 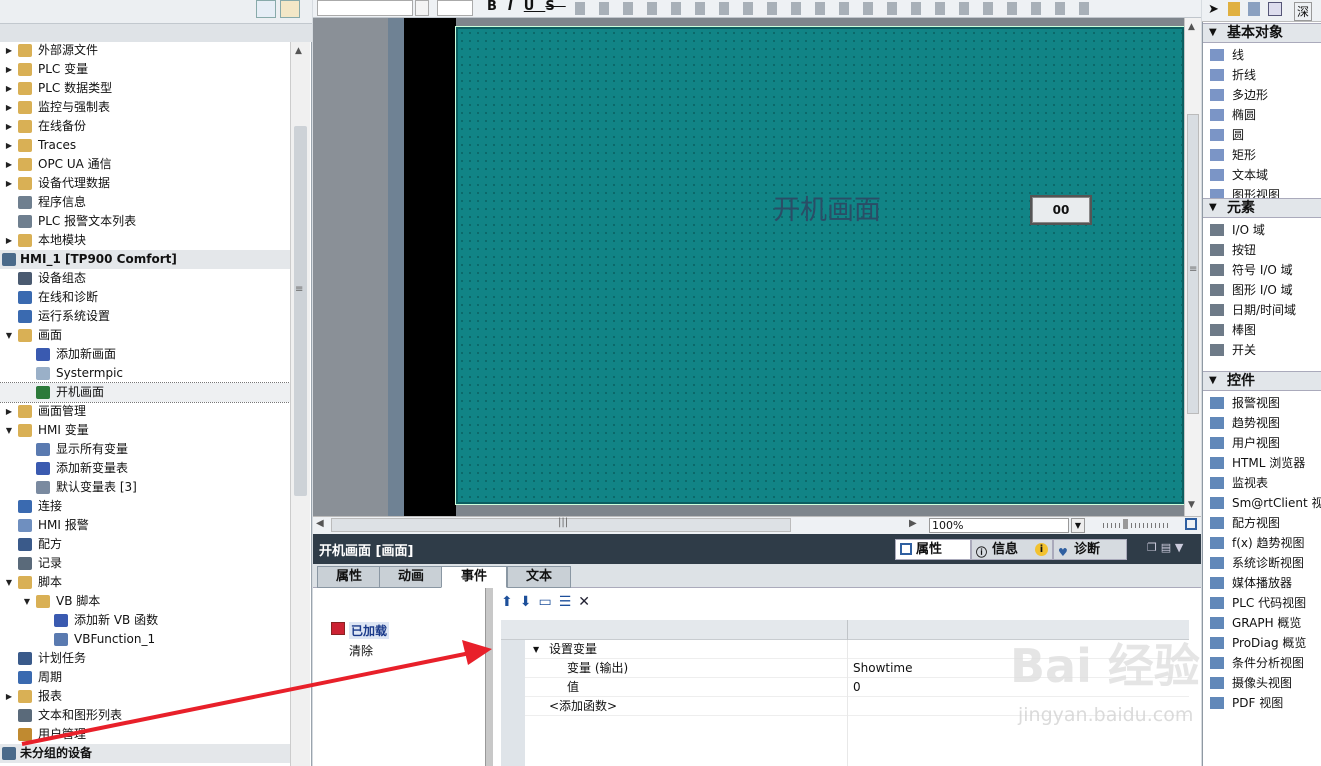 I want to click on tree-item: ▼HMI_1 [TP900 Comfort], so click(x=145, y=259).